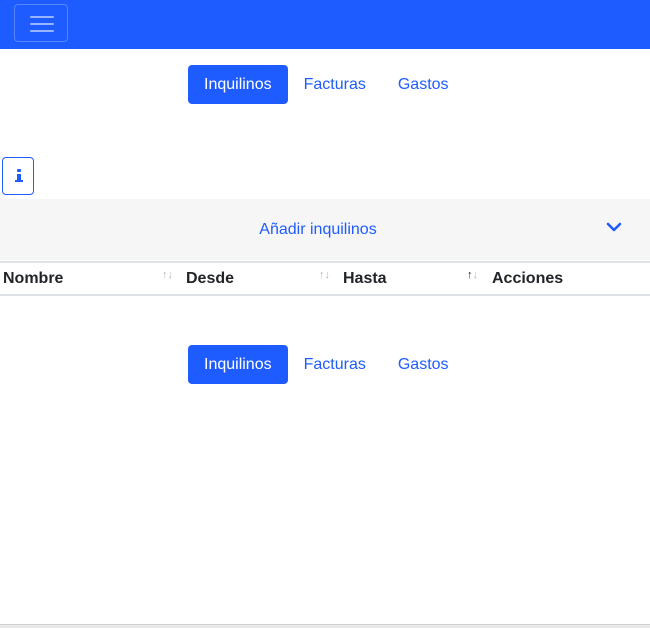  Describe the element at coordinates (423, 364) in the screenshot. I see `bottom-tab-gastos: Gastos` at that location.